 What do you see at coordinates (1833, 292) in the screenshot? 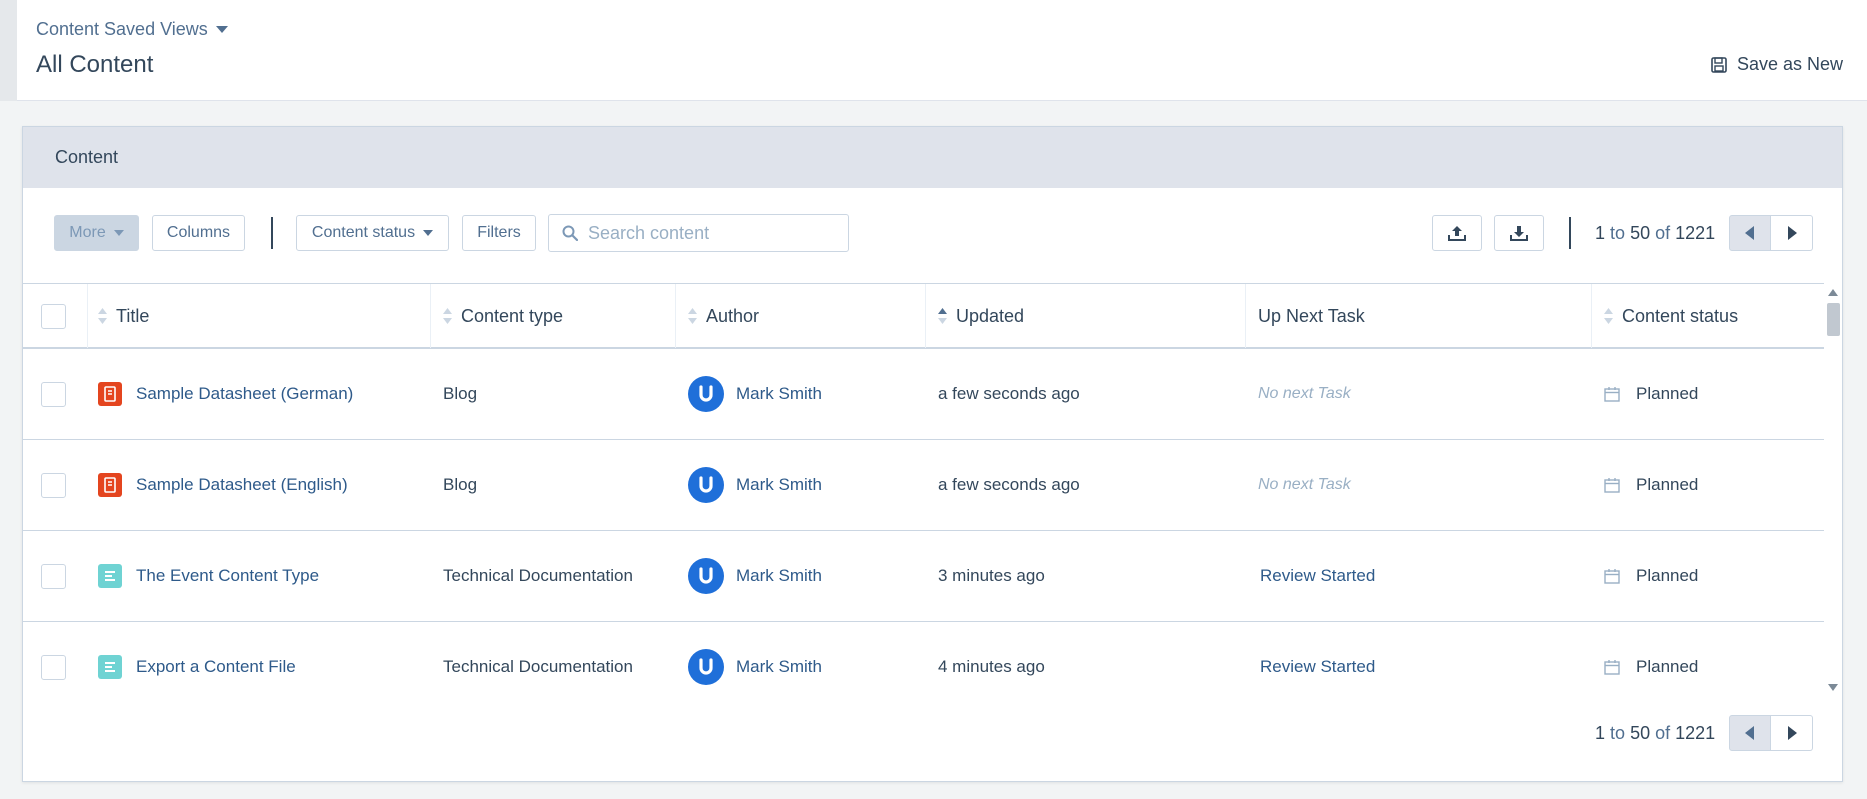
I see `scroll-up-arrow-icon` at bounding box center [1833, 292].